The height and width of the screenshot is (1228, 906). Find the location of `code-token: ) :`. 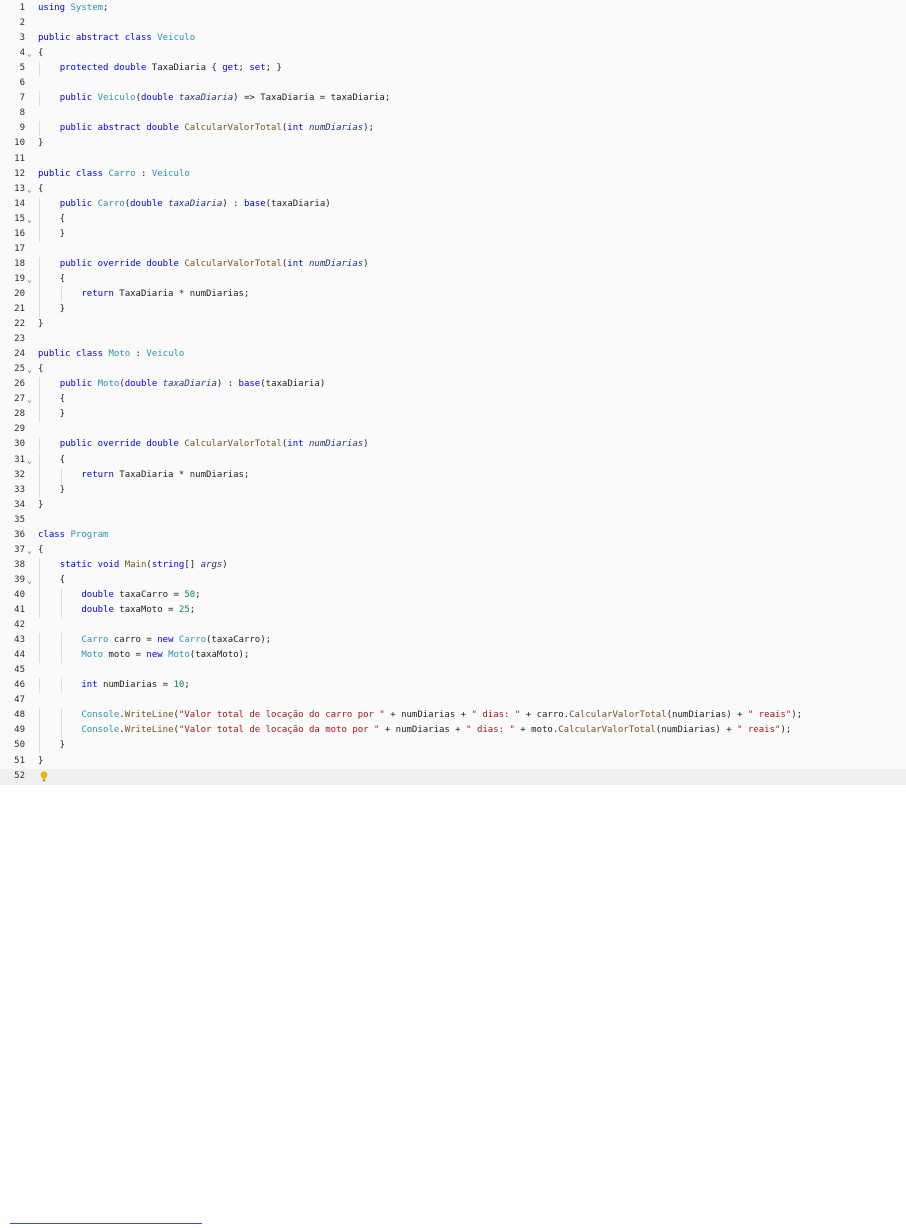

code-token: ) : is located at coordinates (233, 203).